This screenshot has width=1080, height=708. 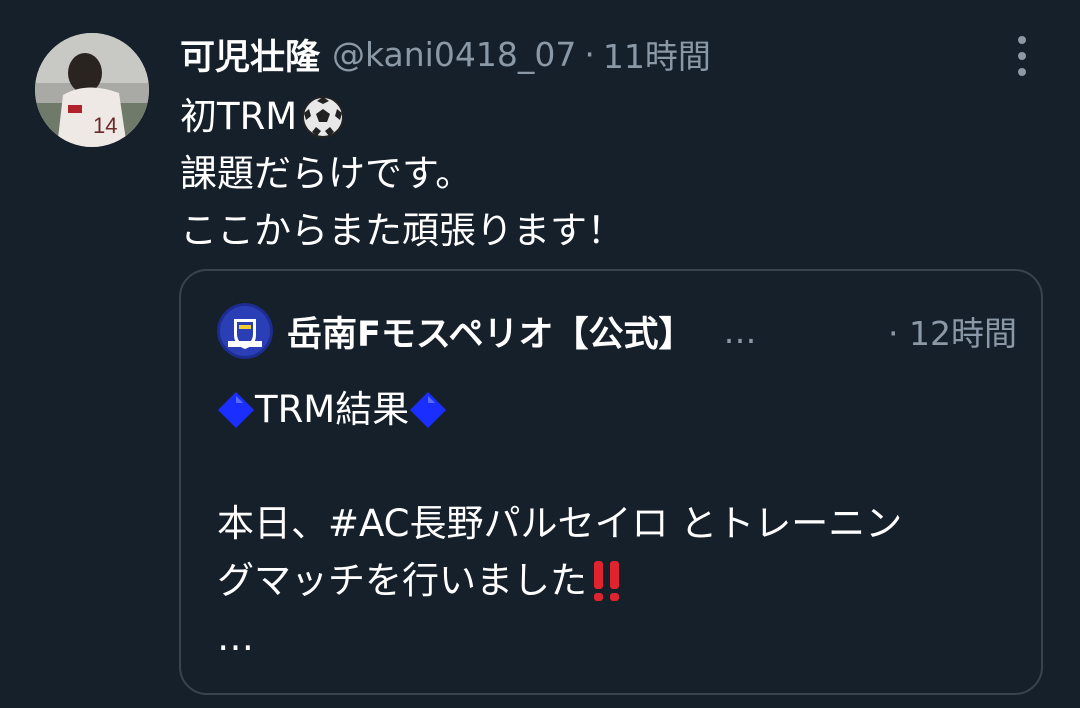 I want to click on quoted-tweet-time: · 12時間, so click(x=952, y=331).